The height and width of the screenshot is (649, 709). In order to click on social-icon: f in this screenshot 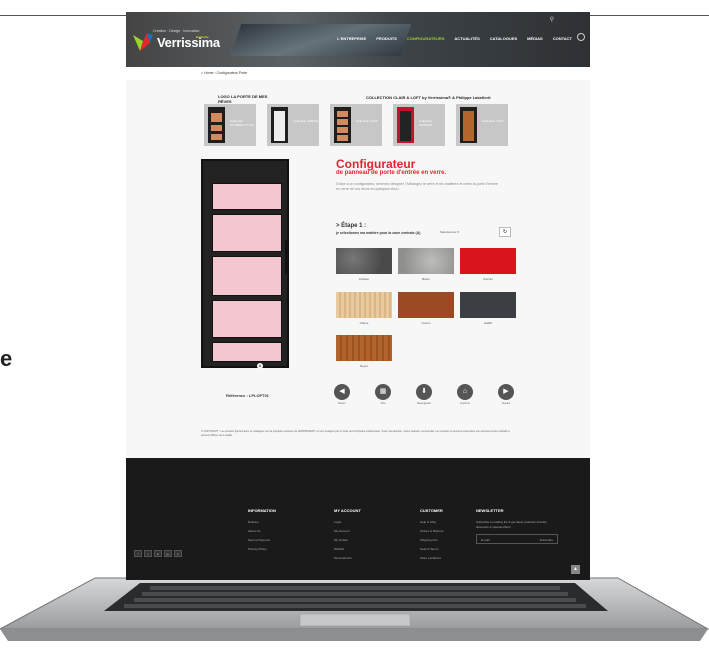, I will do `click(138, 553)`.